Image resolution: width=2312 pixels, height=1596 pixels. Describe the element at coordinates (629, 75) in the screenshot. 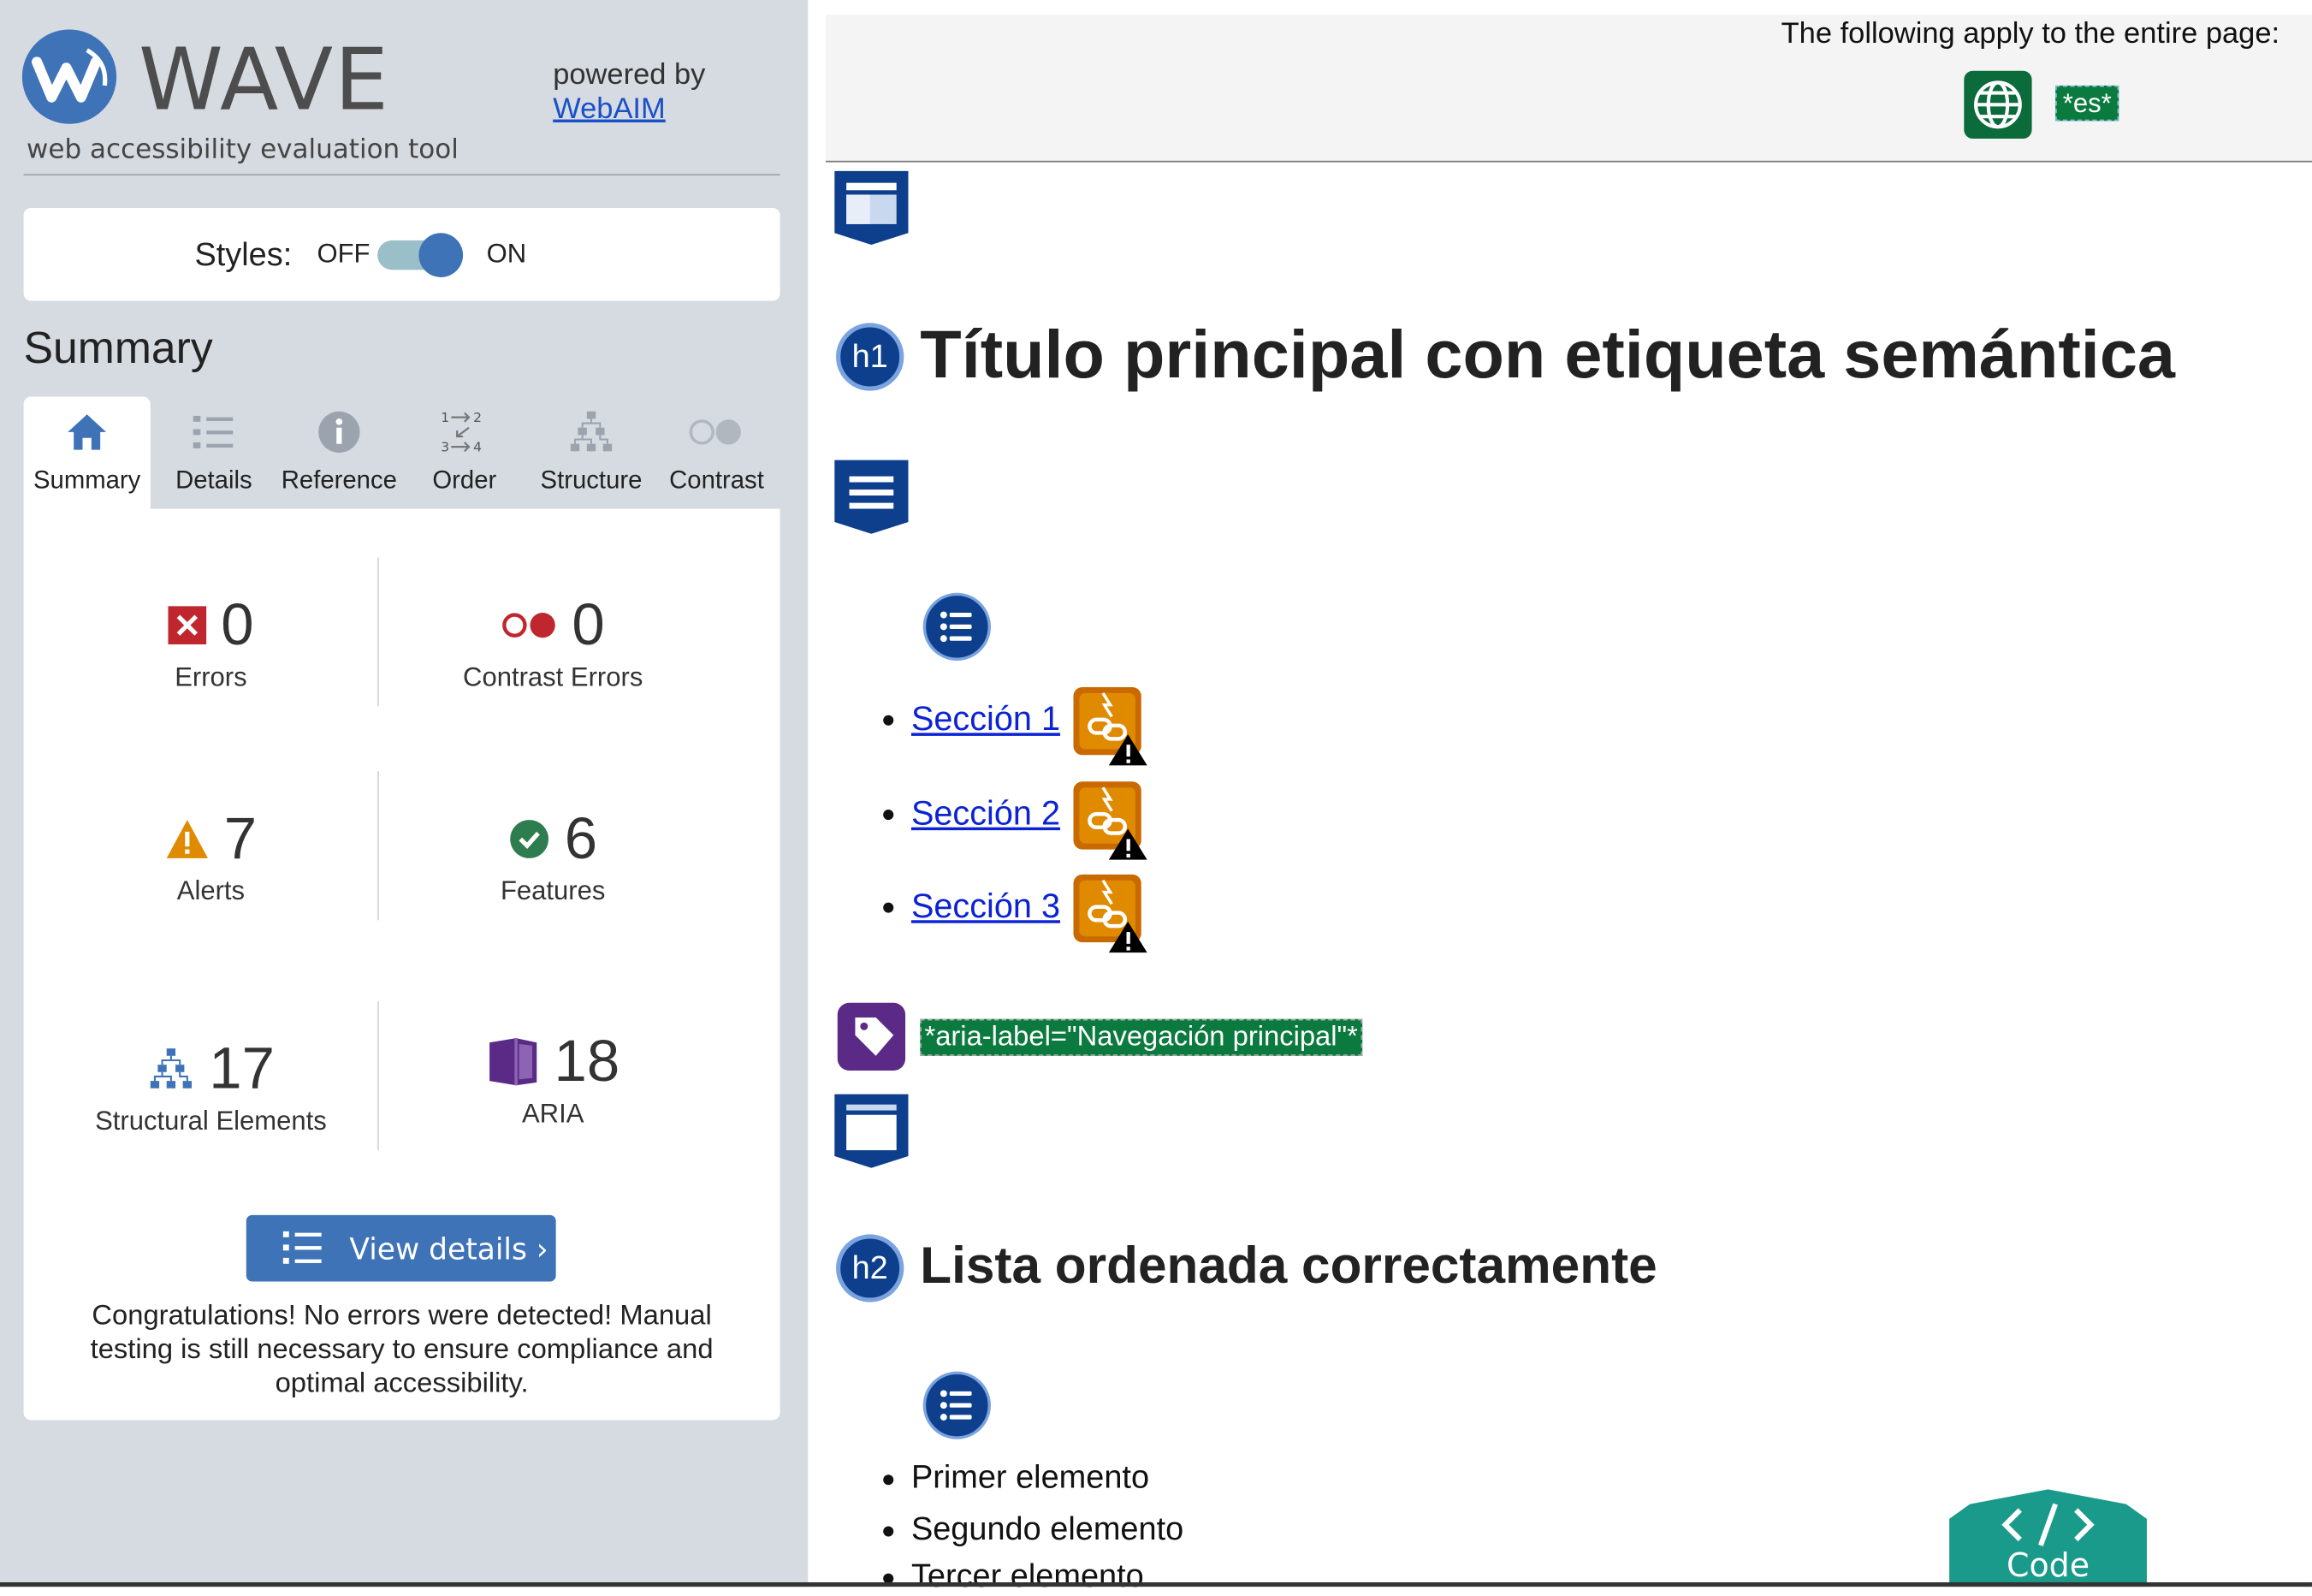

I see `powered-by-text: powered by` at that location.